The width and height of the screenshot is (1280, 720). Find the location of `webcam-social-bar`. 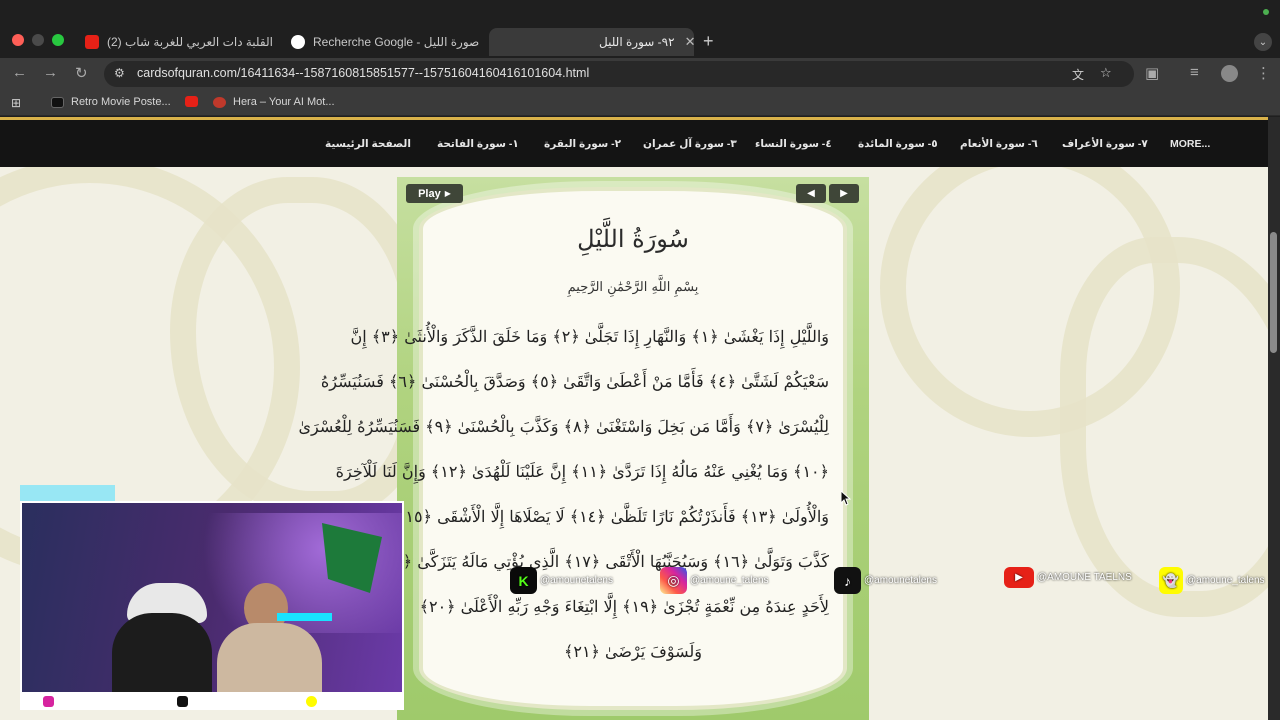

webcam-social-bar is located at coordinates (212, 702).